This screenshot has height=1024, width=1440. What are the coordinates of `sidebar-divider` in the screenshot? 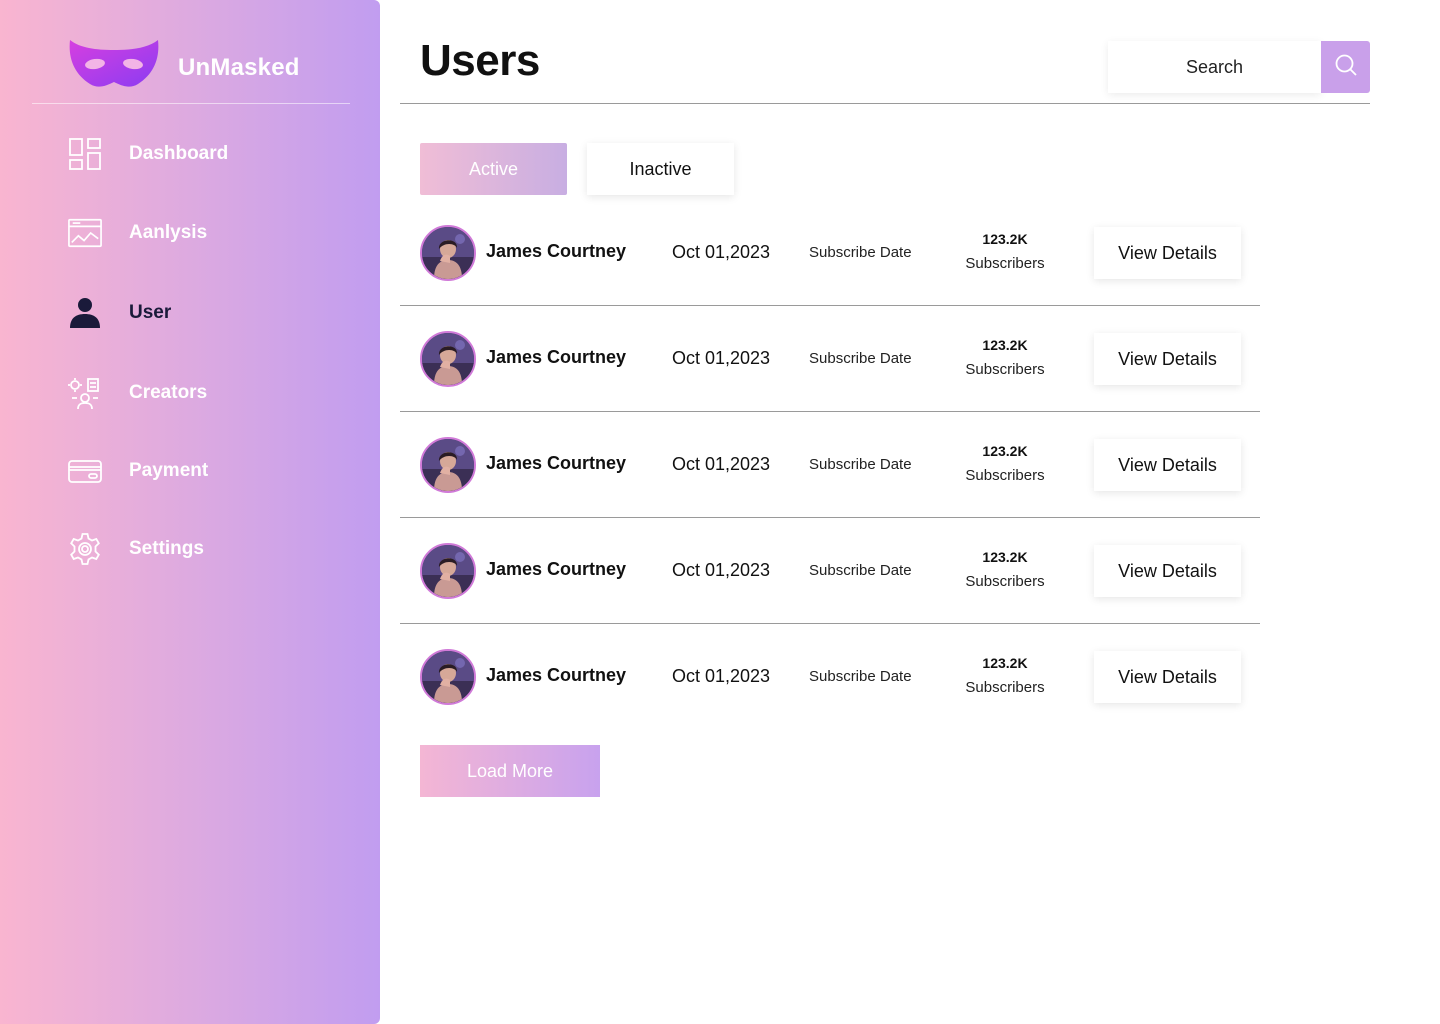 It's located at (191, 103).